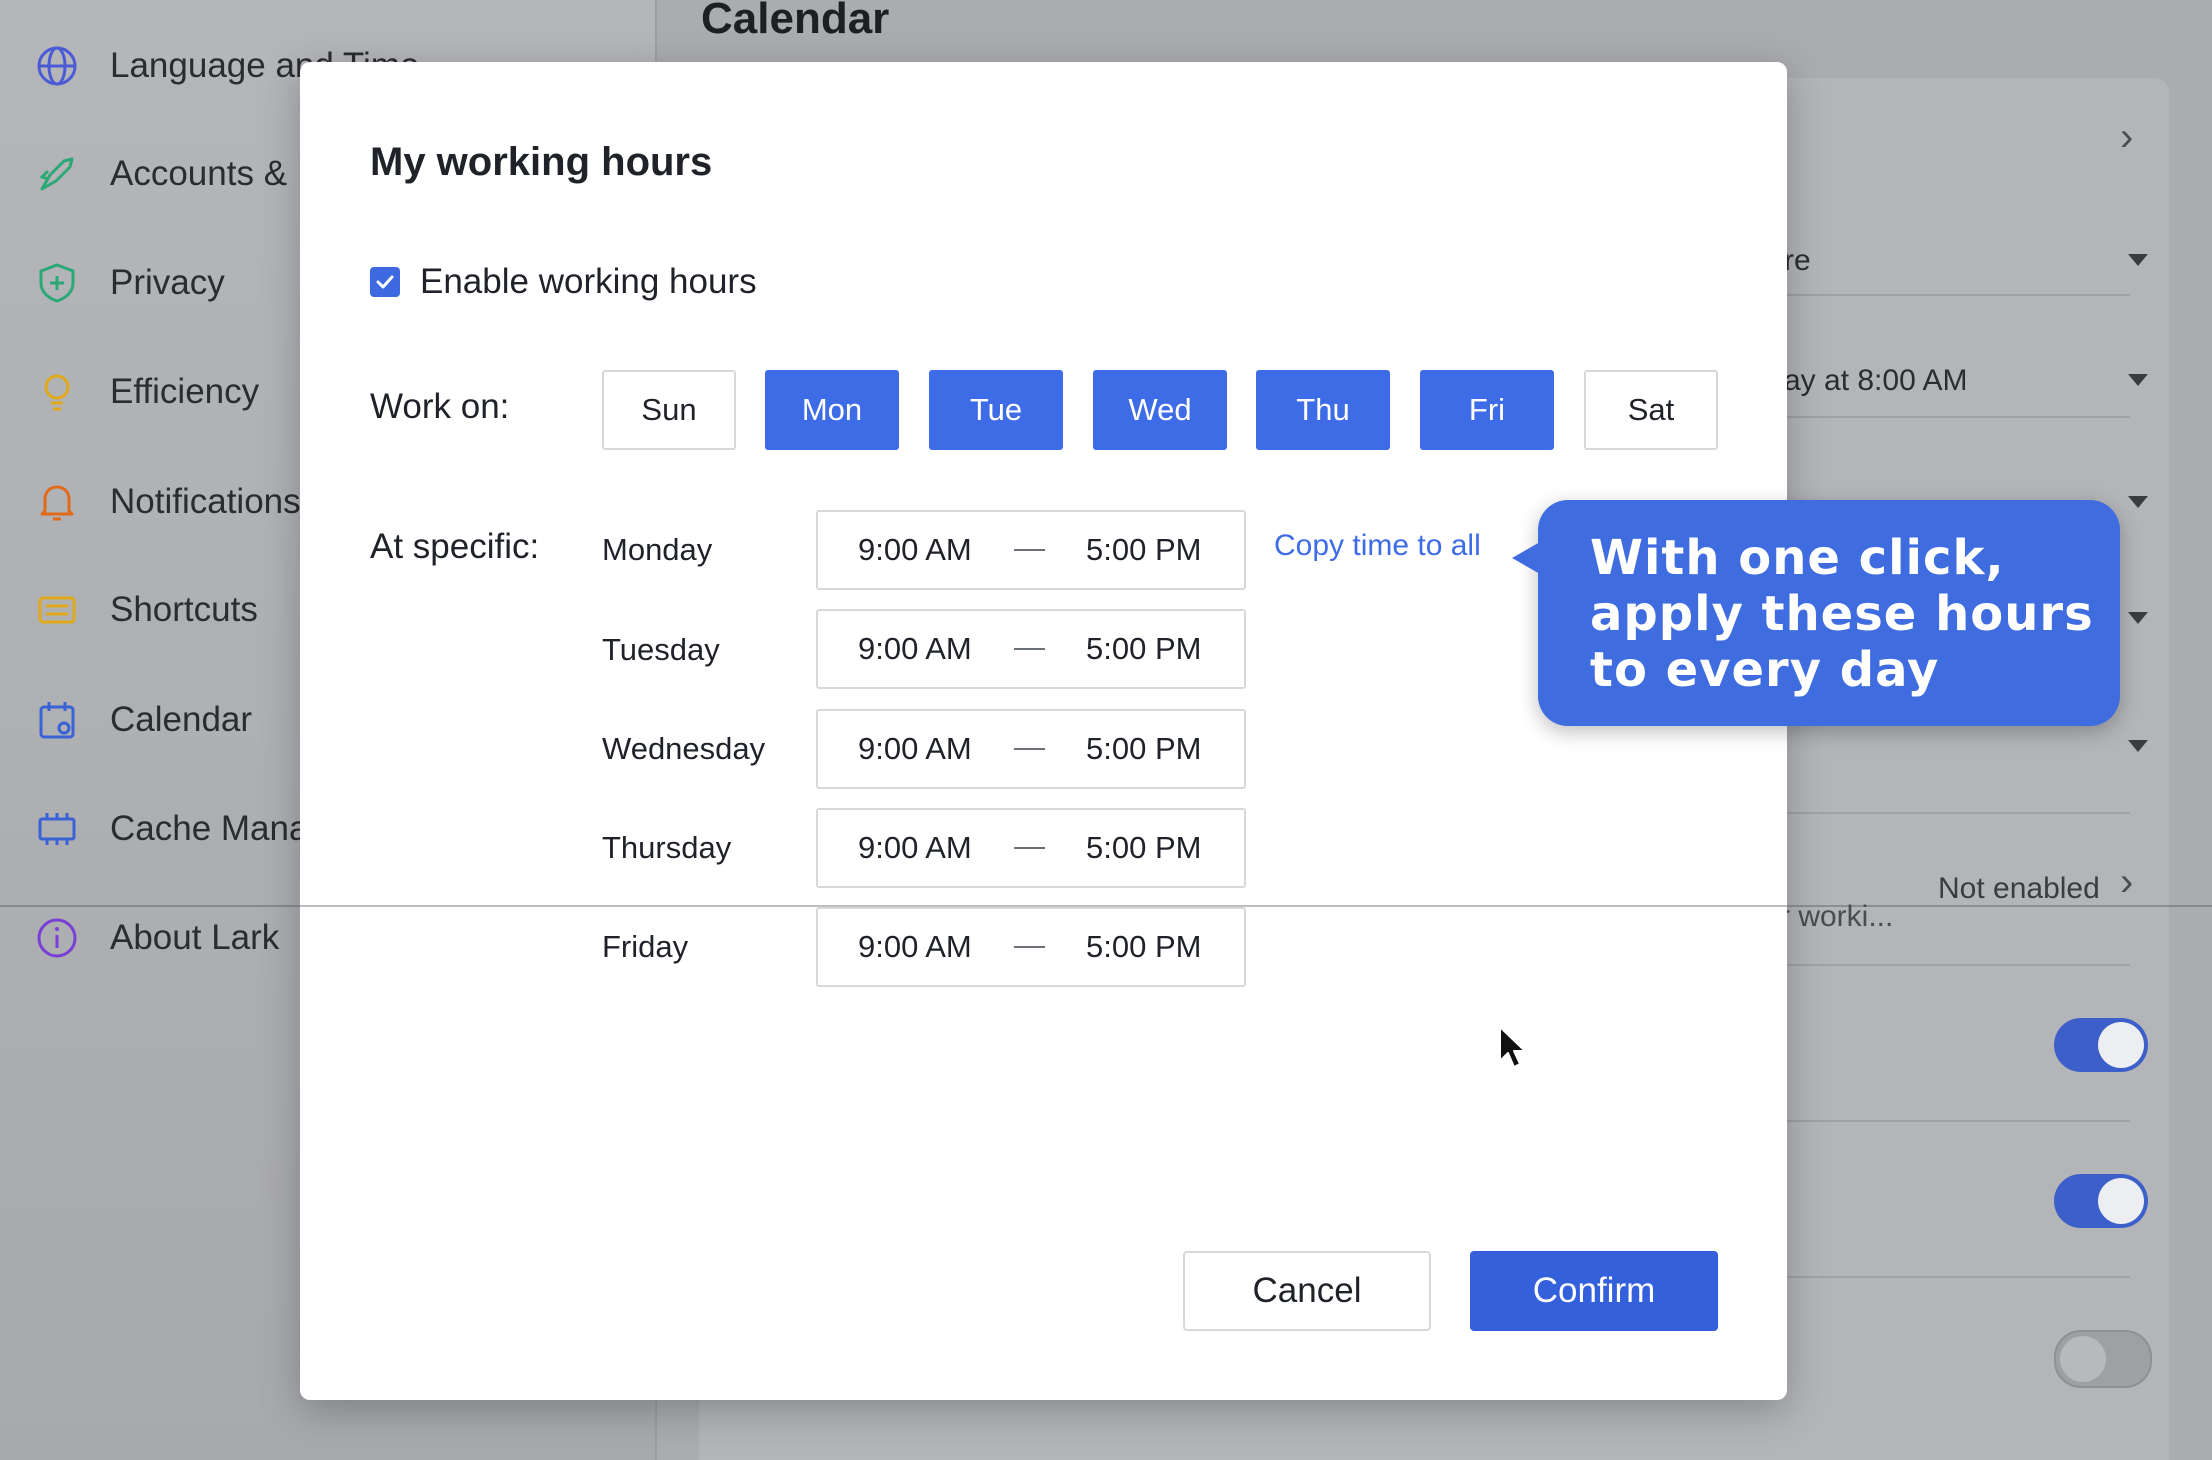 Image resolution: width=2212 pixels, height=1460 pixels. What do you see at coordinates (1651, 410) in the screenshot?
I see `day-toggle-sat: Sat` at bounding box center [1651, 410].